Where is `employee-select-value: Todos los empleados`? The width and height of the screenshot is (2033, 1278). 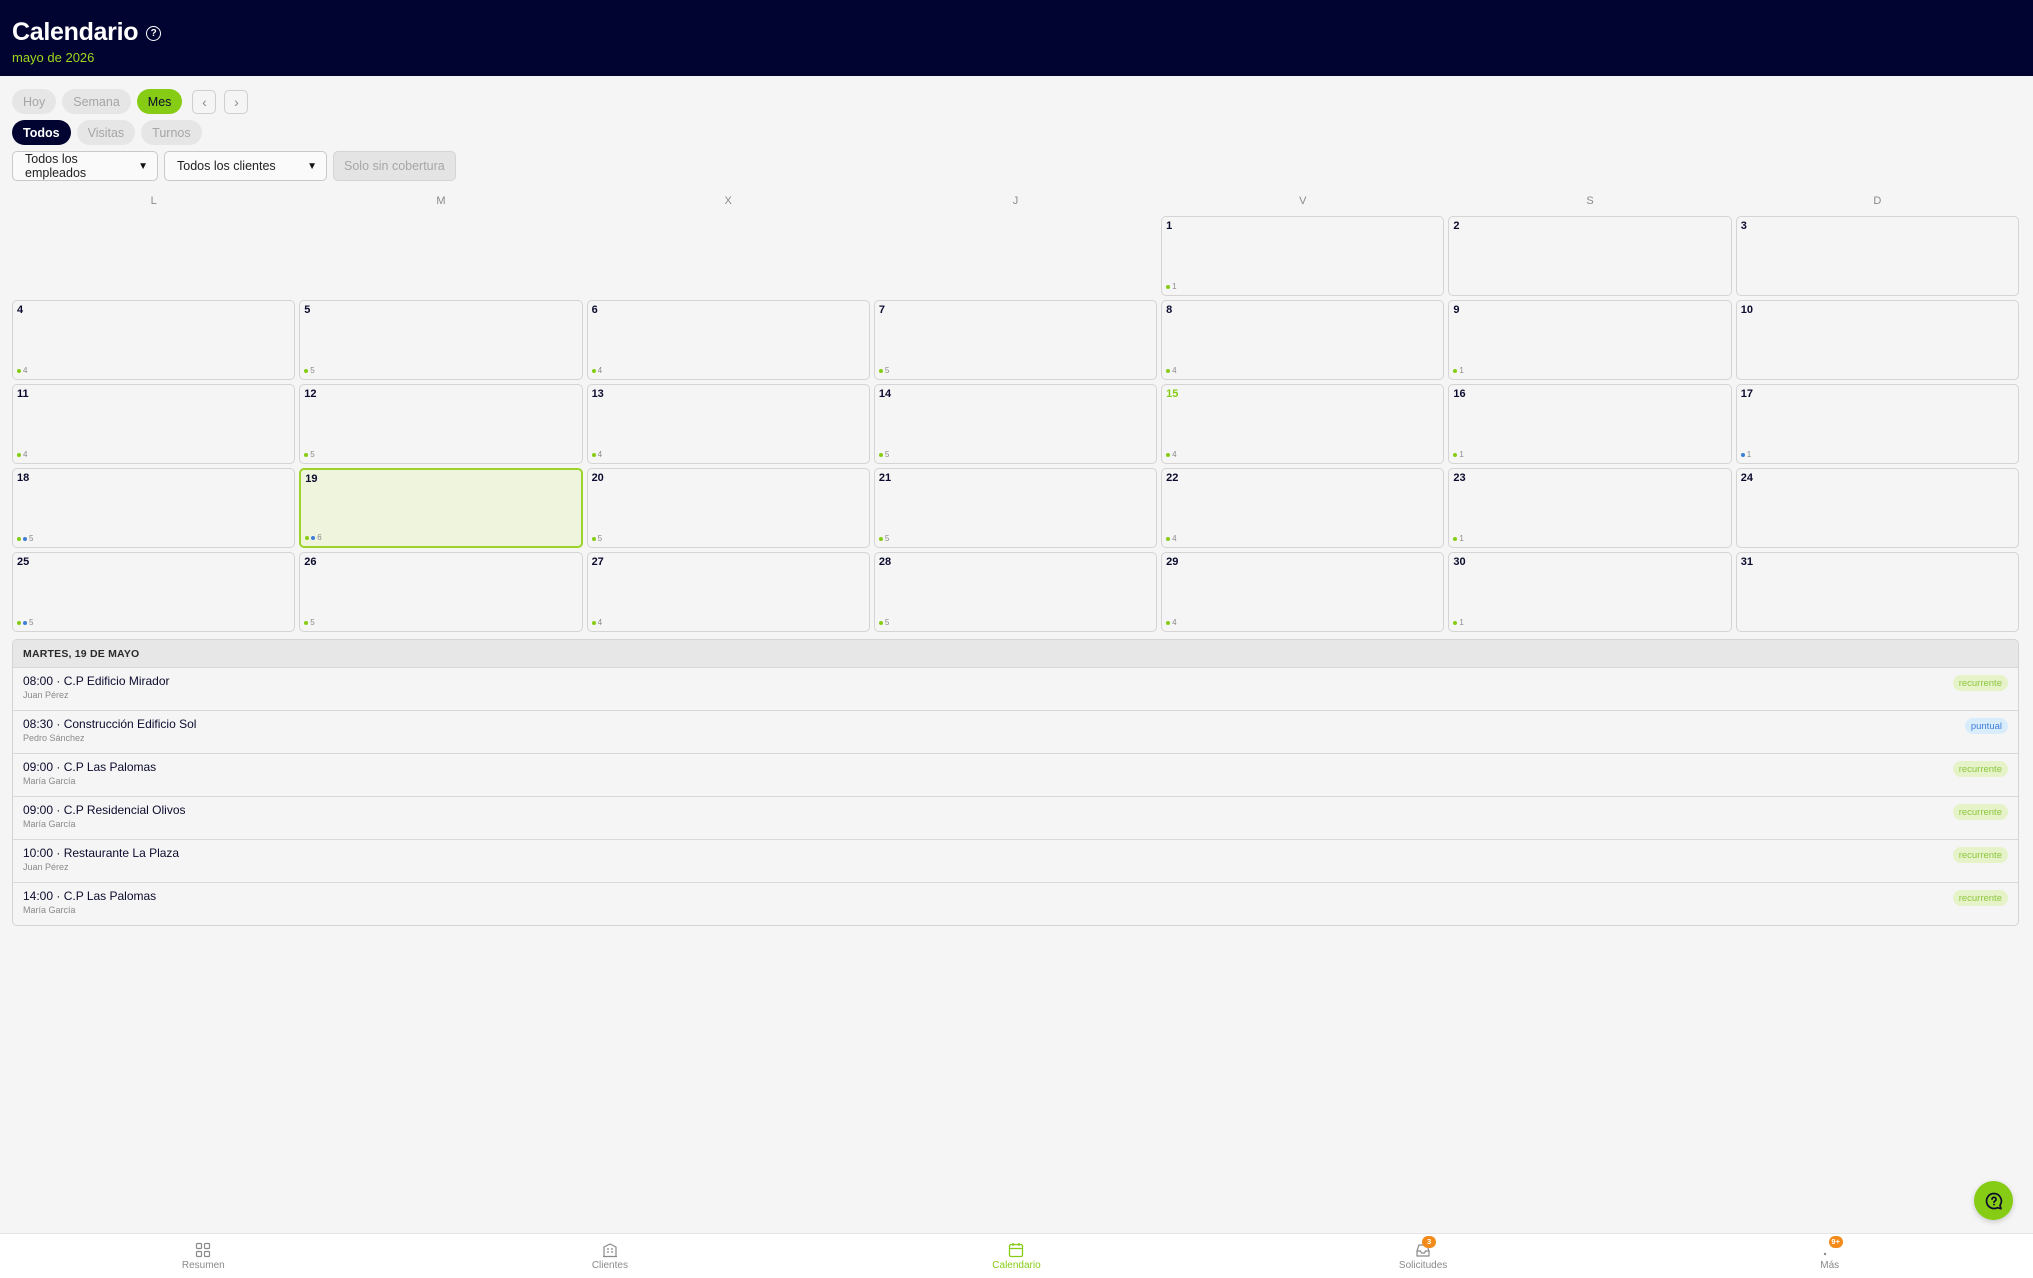
employee-select-value: Todos los empleados is located at coordinates (56, 166).